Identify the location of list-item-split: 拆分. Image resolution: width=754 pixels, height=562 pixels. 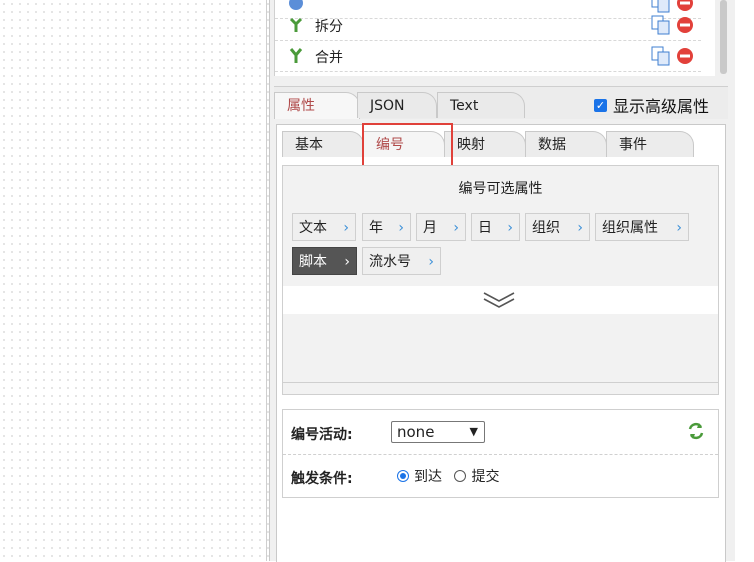
(488, 25).